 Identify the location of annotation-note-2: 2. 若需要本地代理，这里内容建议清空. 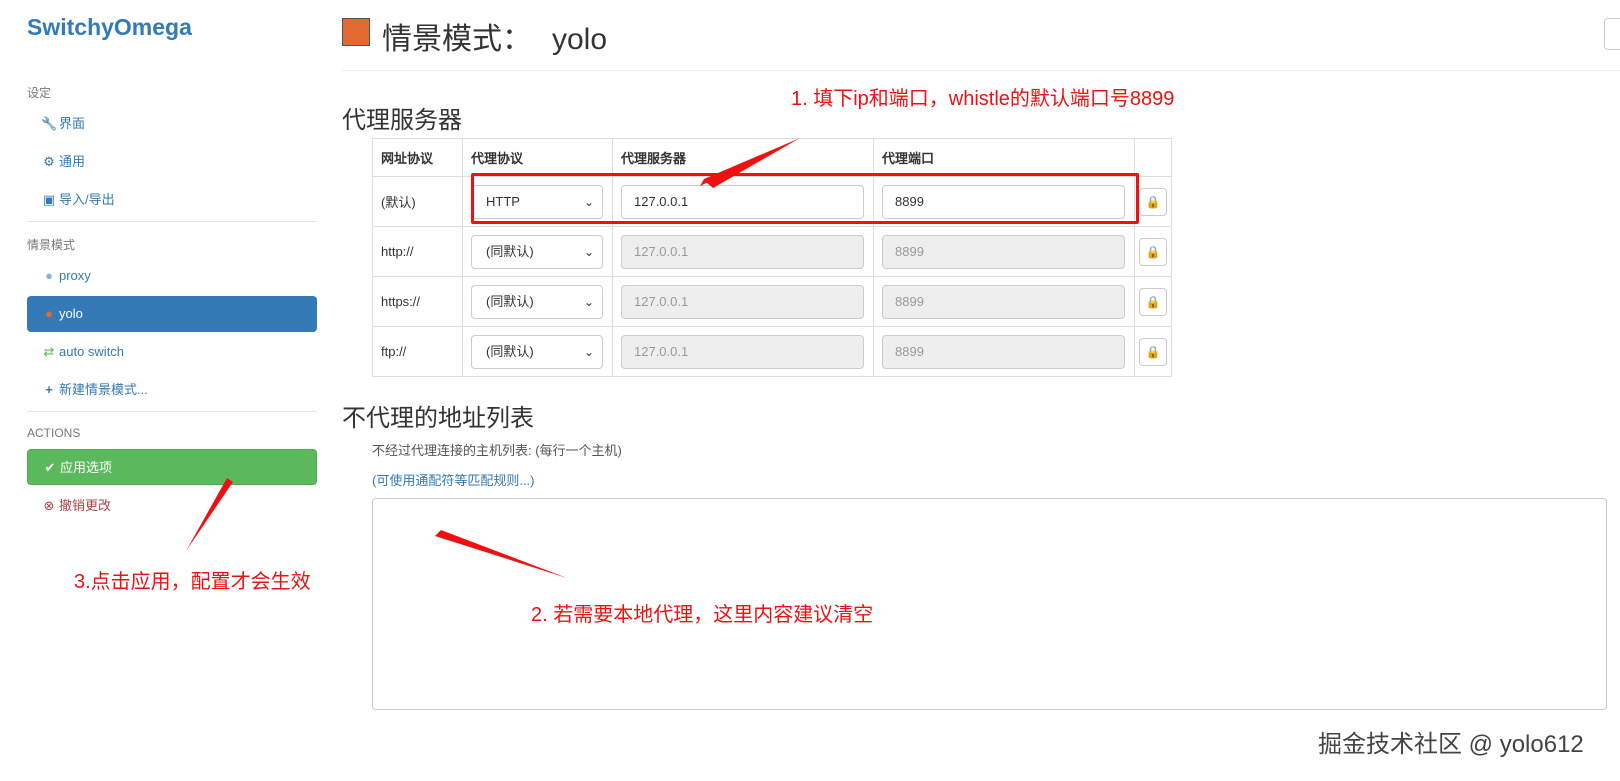
(702, 615).